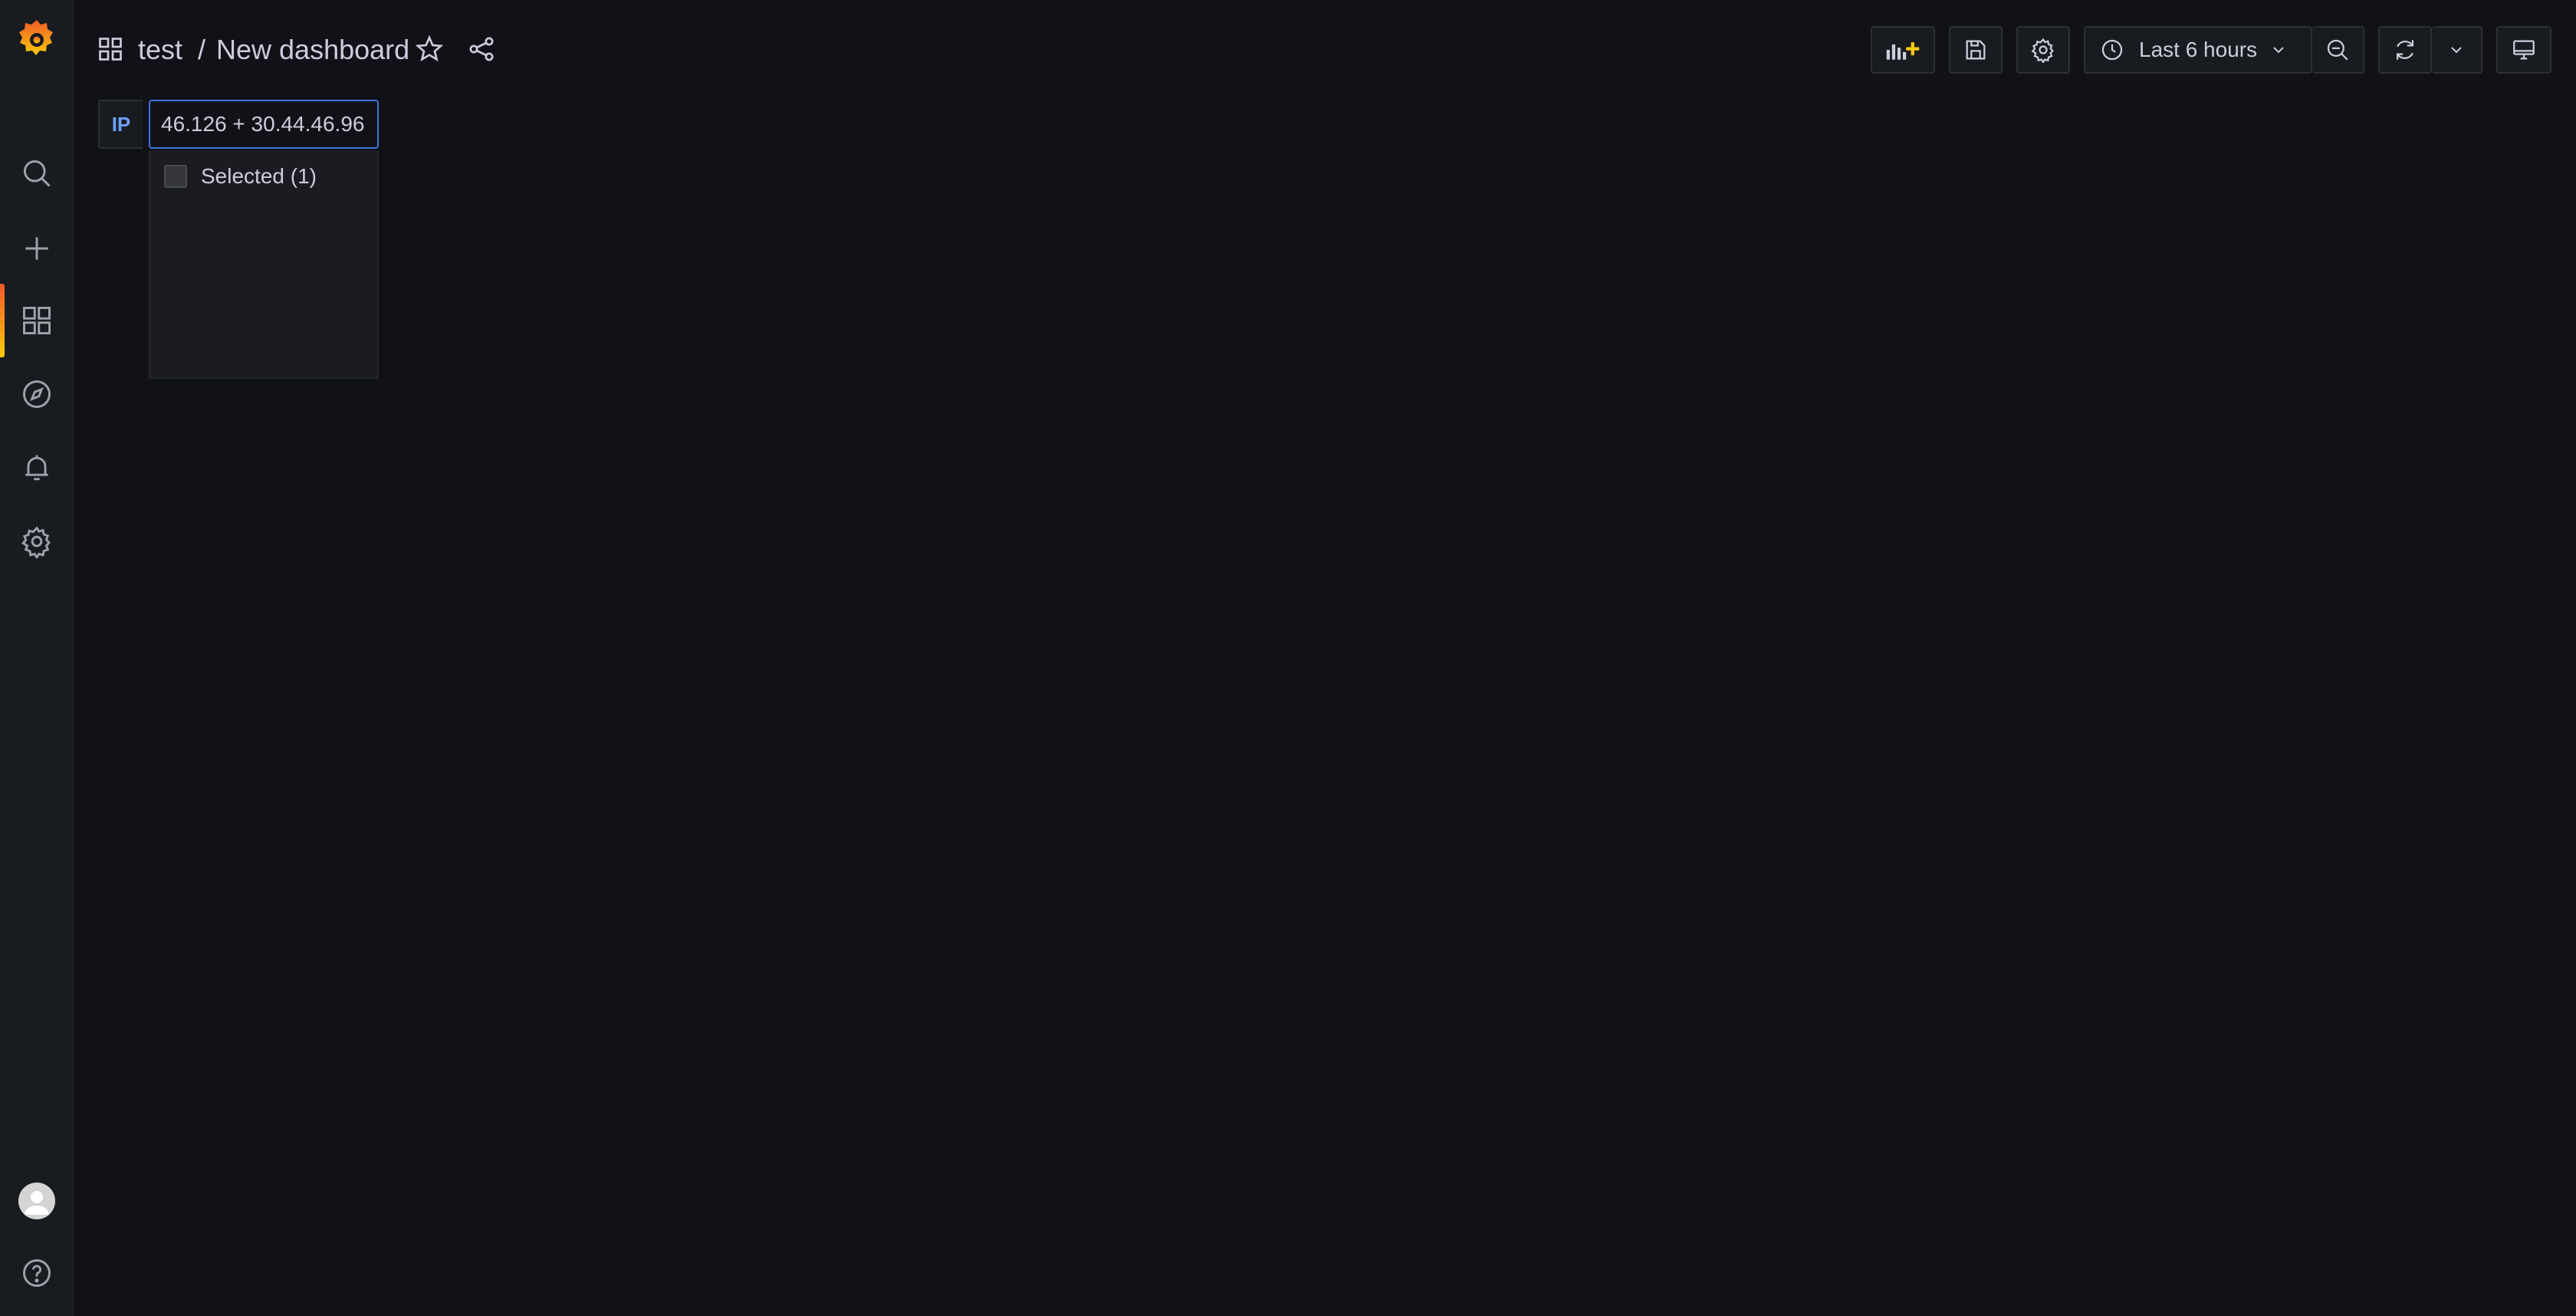 The width and height of the screenshot is (2576, 1316). I want to click on explore-icon, so click(37, 394).